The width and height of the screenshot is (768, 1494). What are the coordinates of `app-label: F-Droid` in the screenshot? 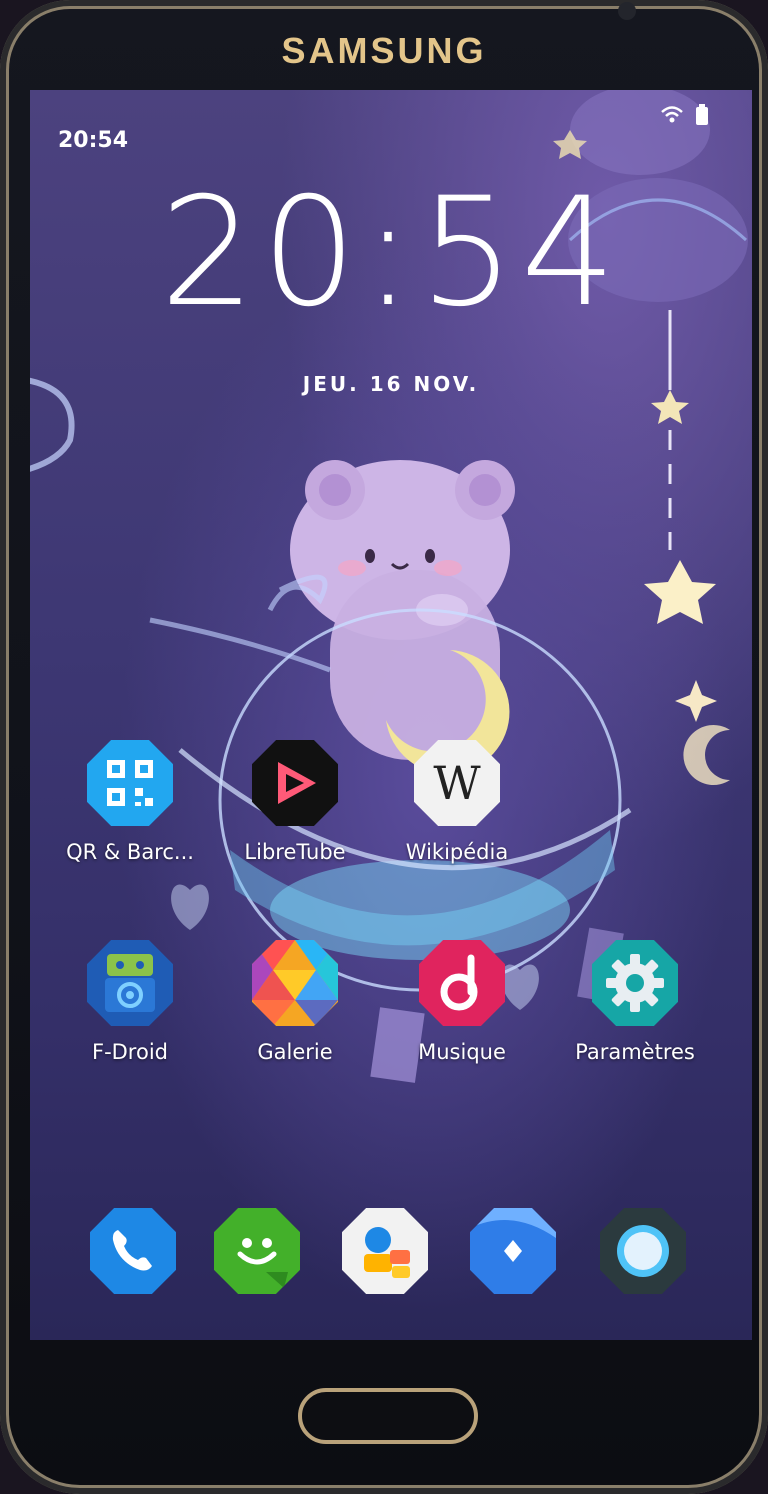 It's located at (129, 1052).